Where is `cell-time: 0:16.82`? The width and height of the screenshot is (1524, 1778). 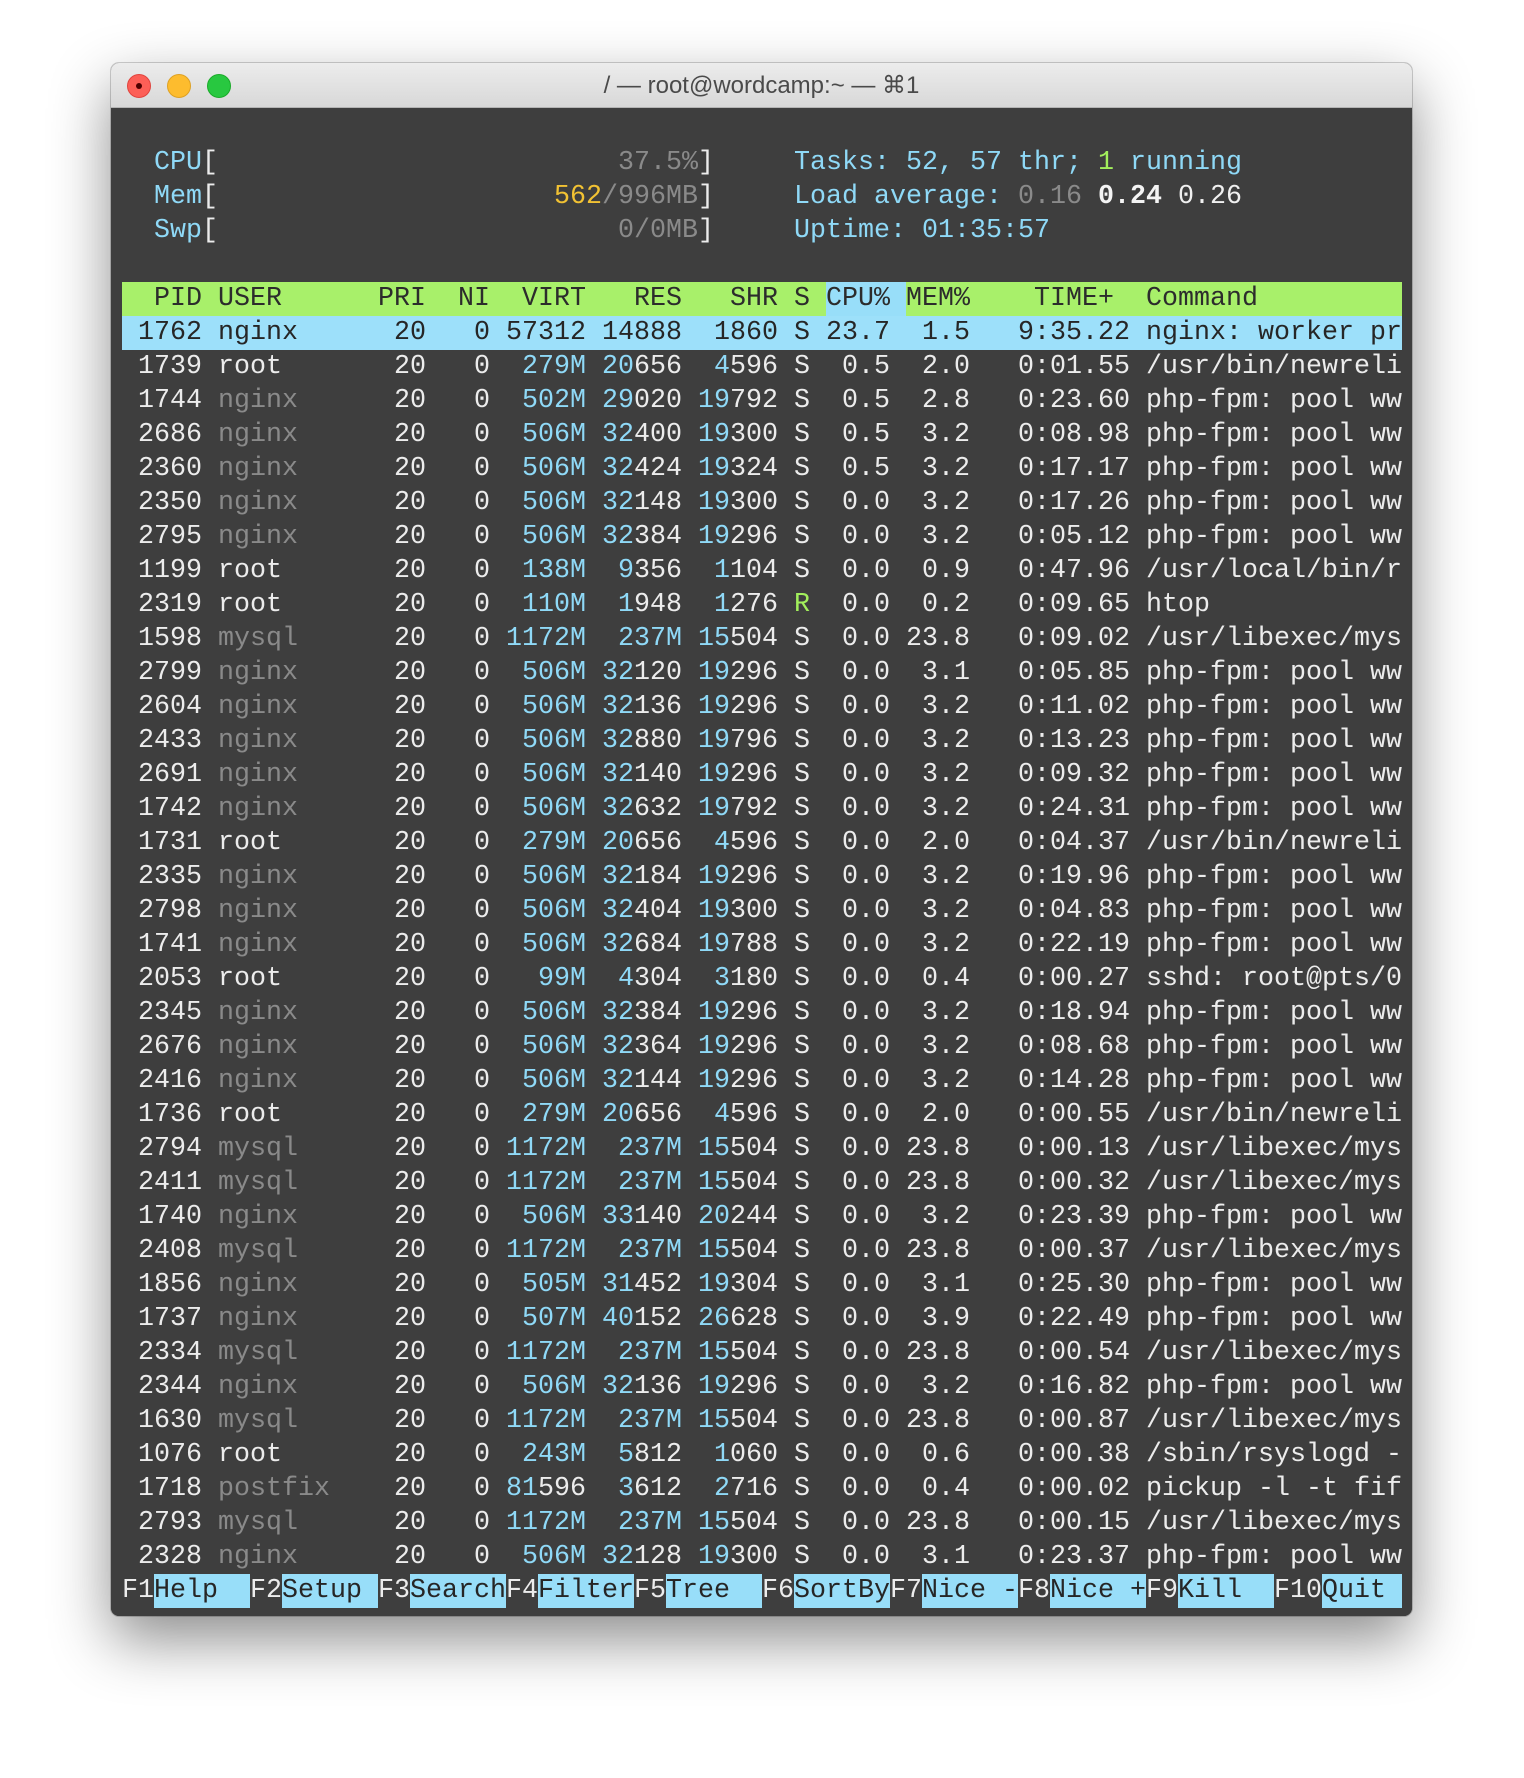
cell-time: 0:16.82 is located at coordinates (1074, 1387).